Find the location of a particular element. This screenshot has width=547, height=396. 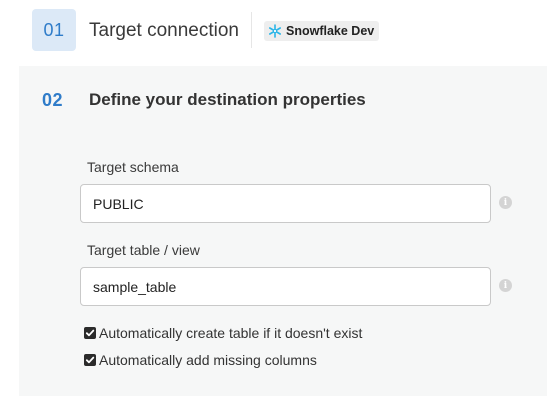

snowflake-icon is located at coordinates (275, 31).